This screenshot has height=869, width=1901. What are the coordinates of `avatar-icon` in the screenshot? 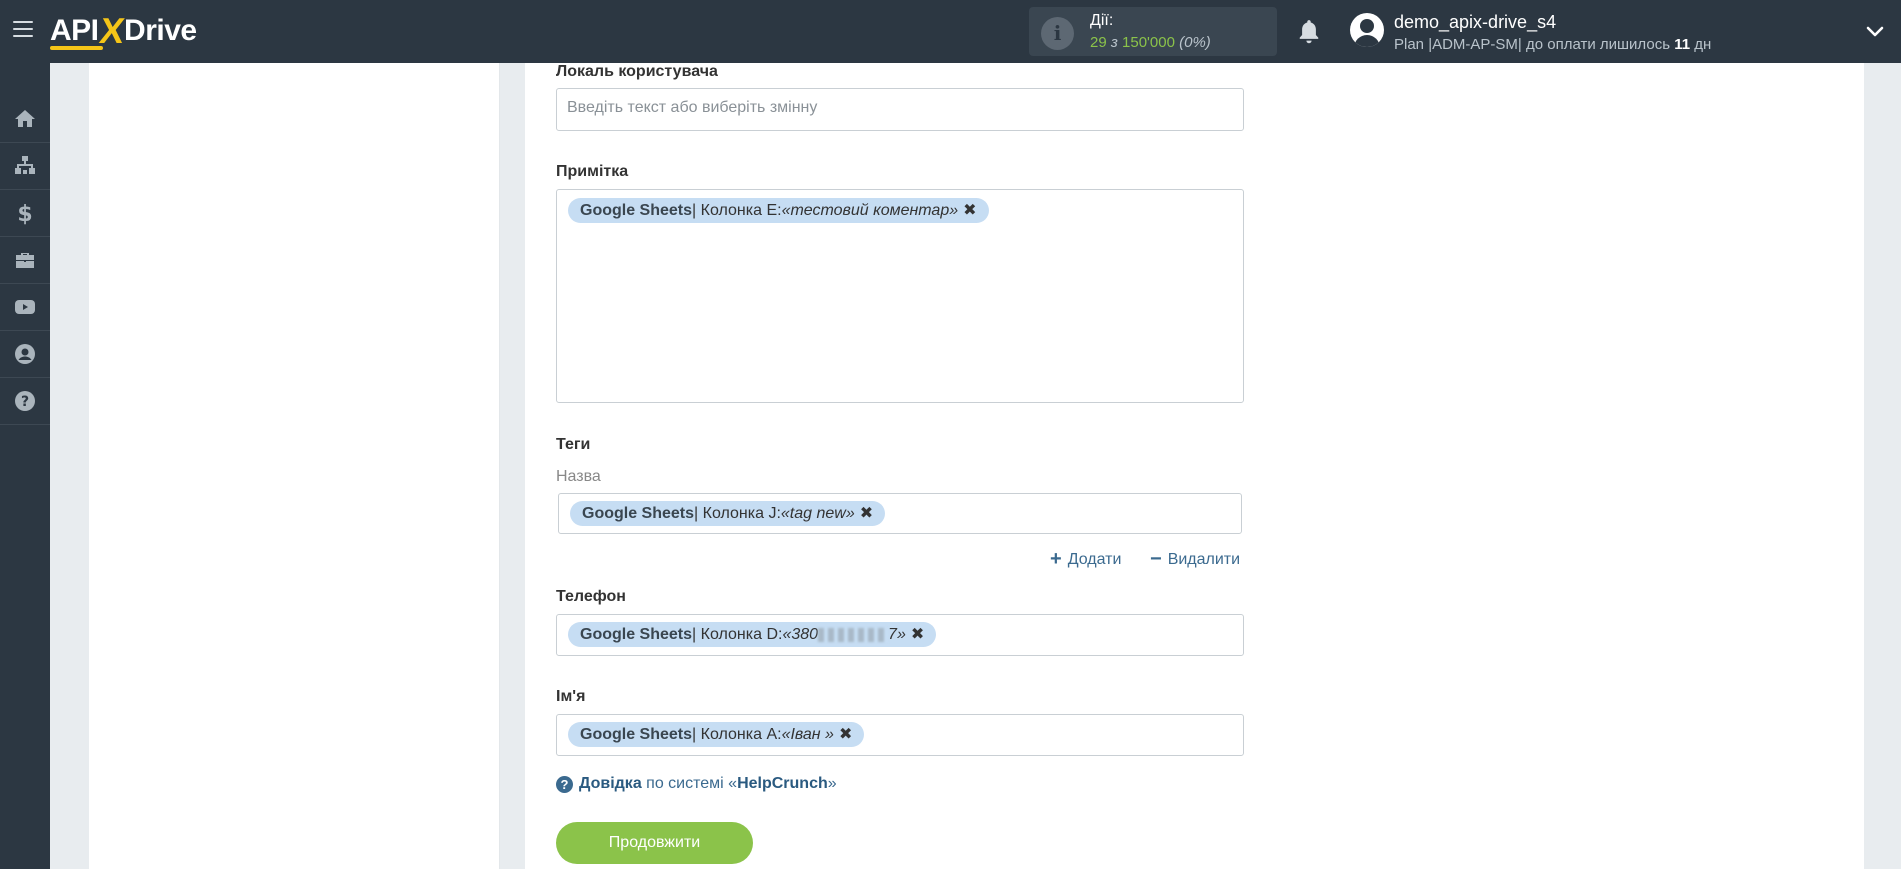 It's located at (1367, 30).